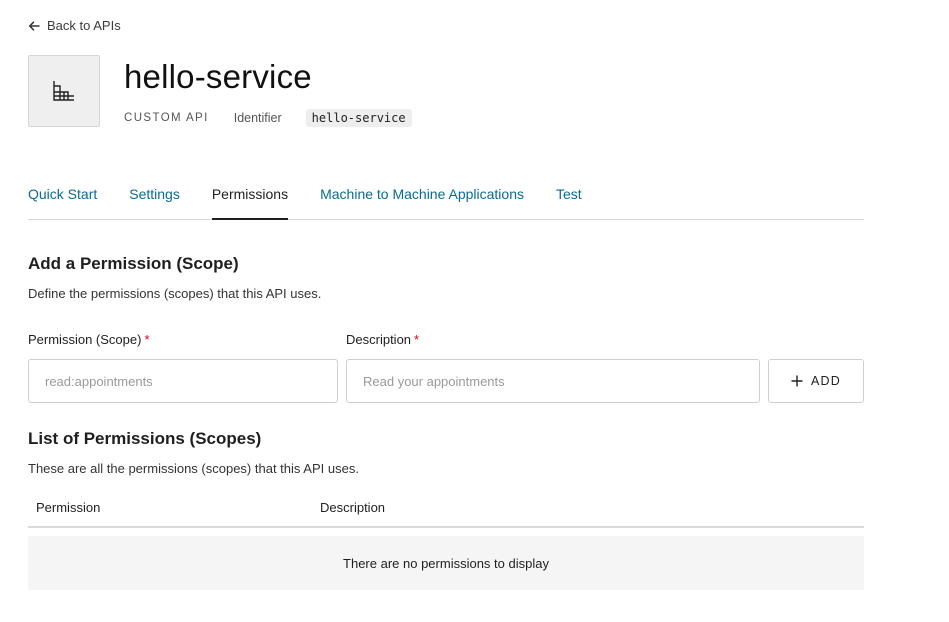  Describe the element at coordinates (145, 438) in the screenshot. I see `list-permissions-heading: List of Permissions (Scopes)` at that location.